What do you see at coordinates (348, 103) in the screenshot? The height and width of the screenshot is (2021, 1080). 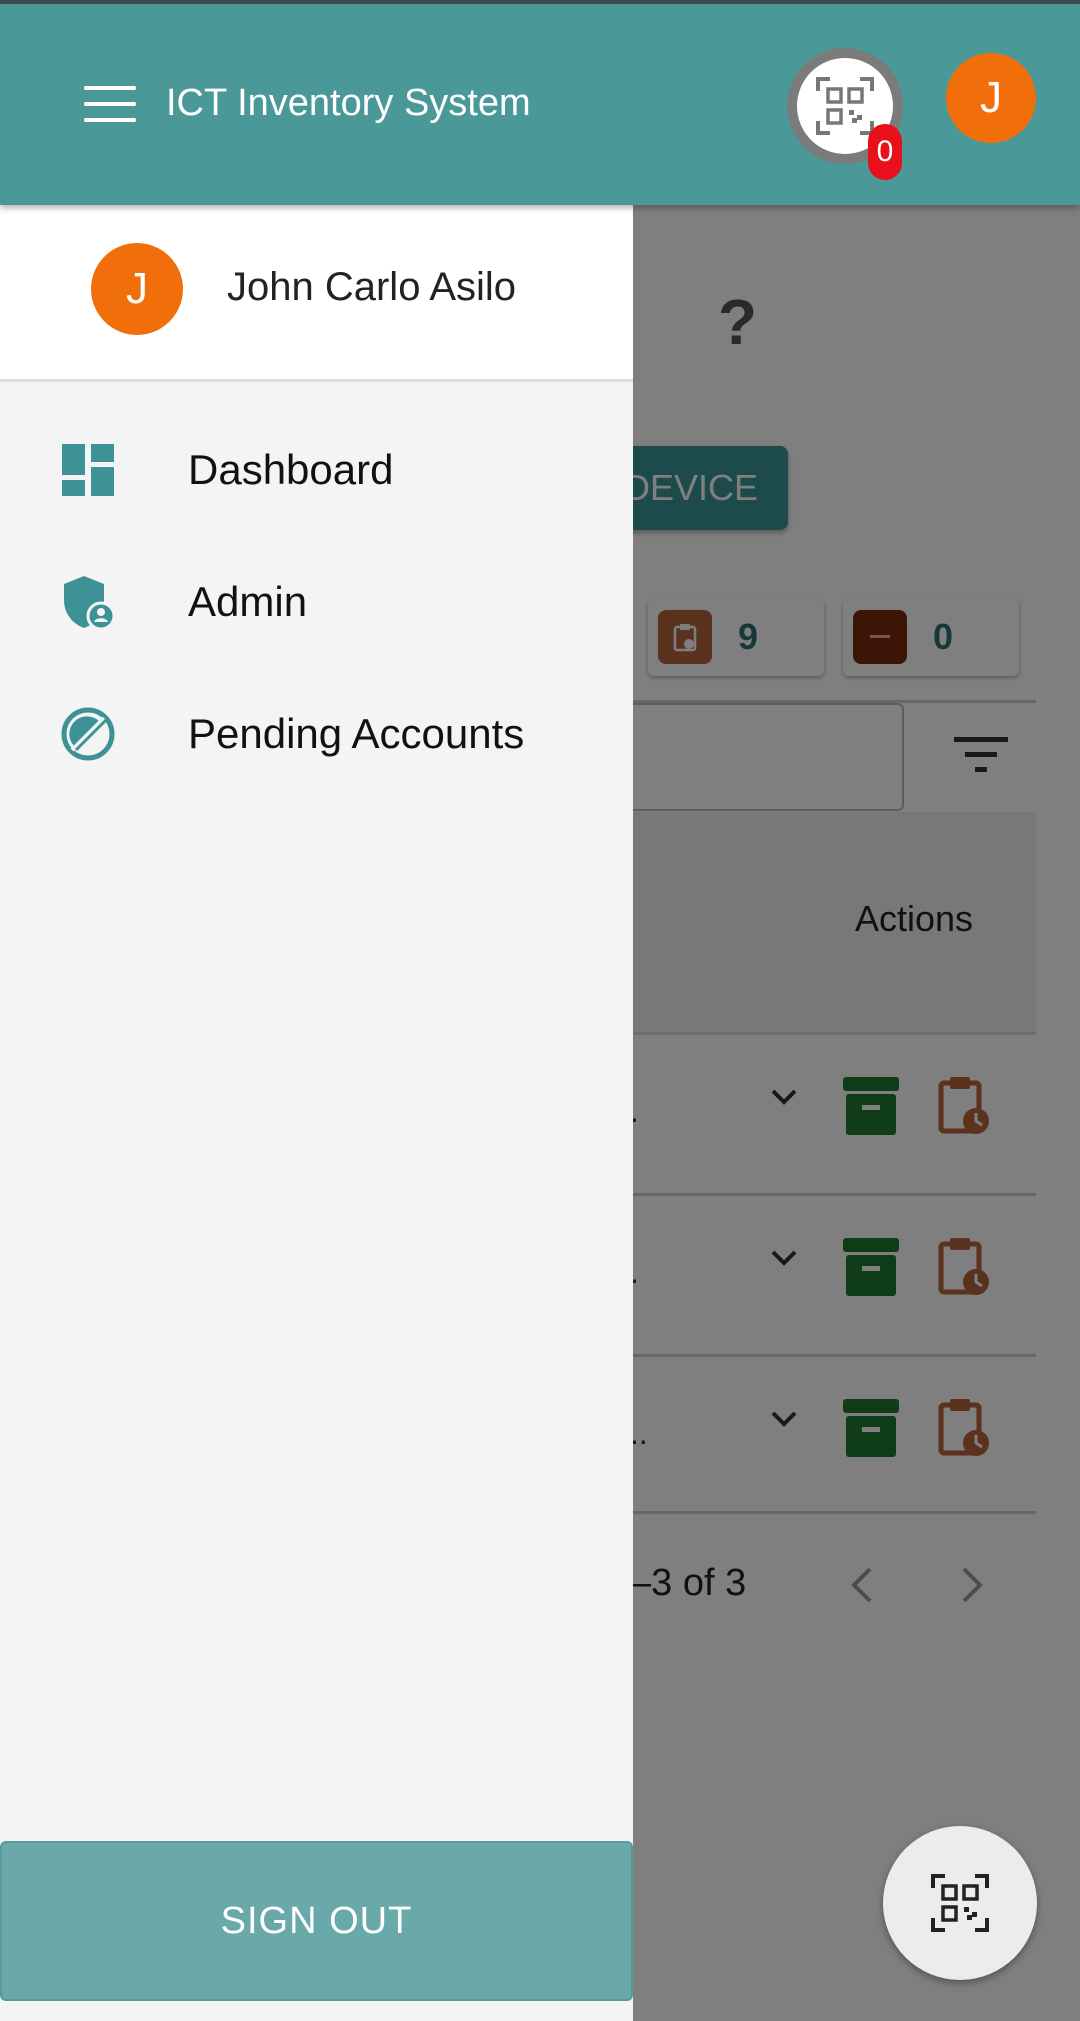 I see `app-title: ICT Inventory System` at bounding box center [348, 103].